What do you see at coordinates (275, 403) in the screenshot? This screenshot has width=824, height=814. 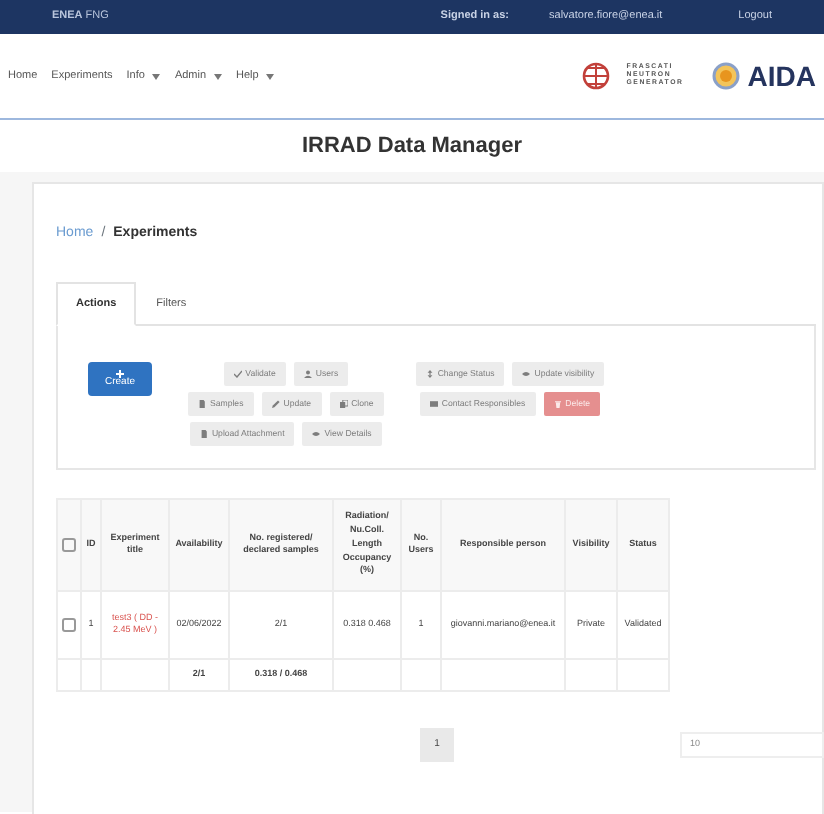 I see `pencil-icon` at bounding box center [275, 403].